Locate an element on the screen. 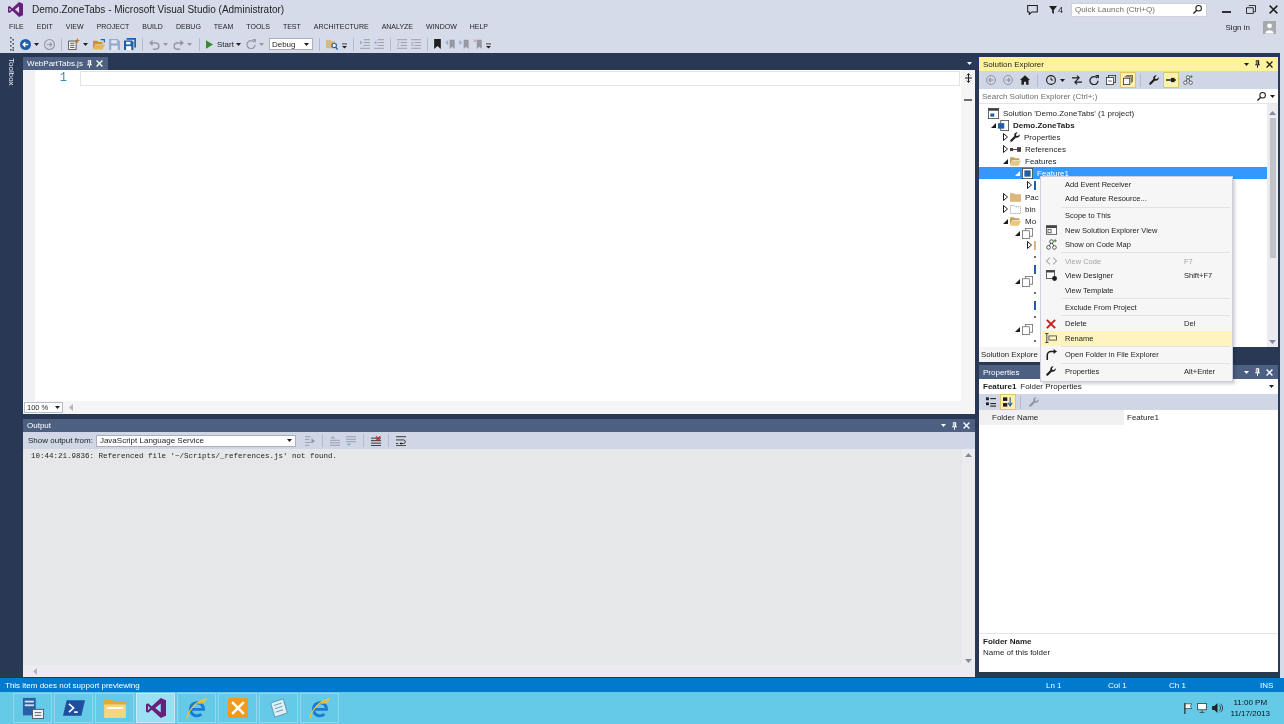 This screenshot has height=724, width=1284. restore-icon is located at coordinates (1251, 9).